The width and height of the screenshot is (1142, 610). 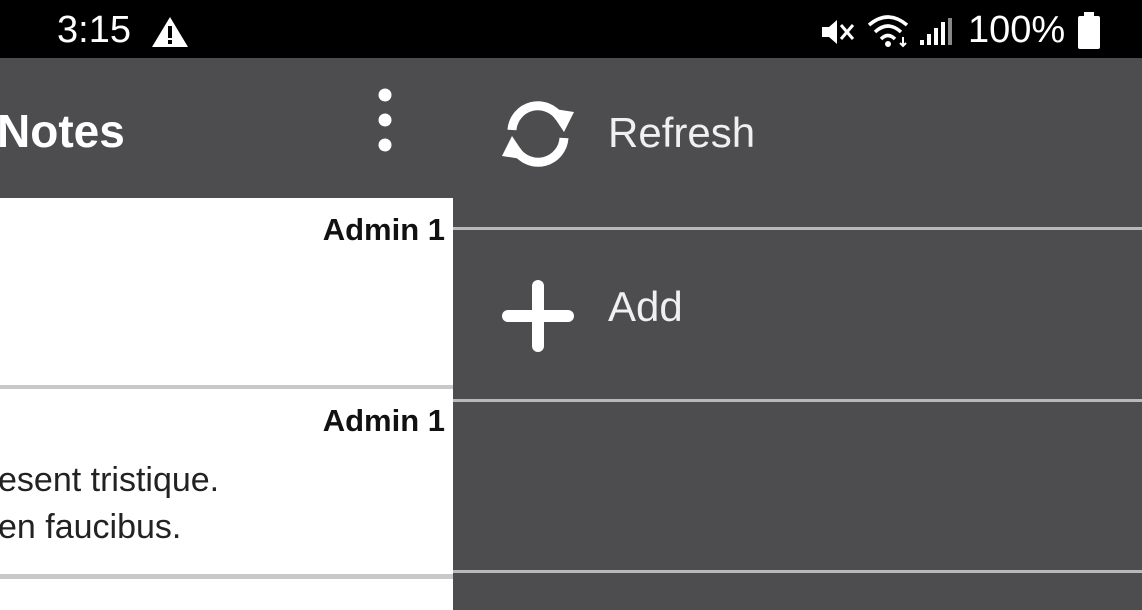 I want to click on note-body-line: esent tristique., so click(x=110, y=480).